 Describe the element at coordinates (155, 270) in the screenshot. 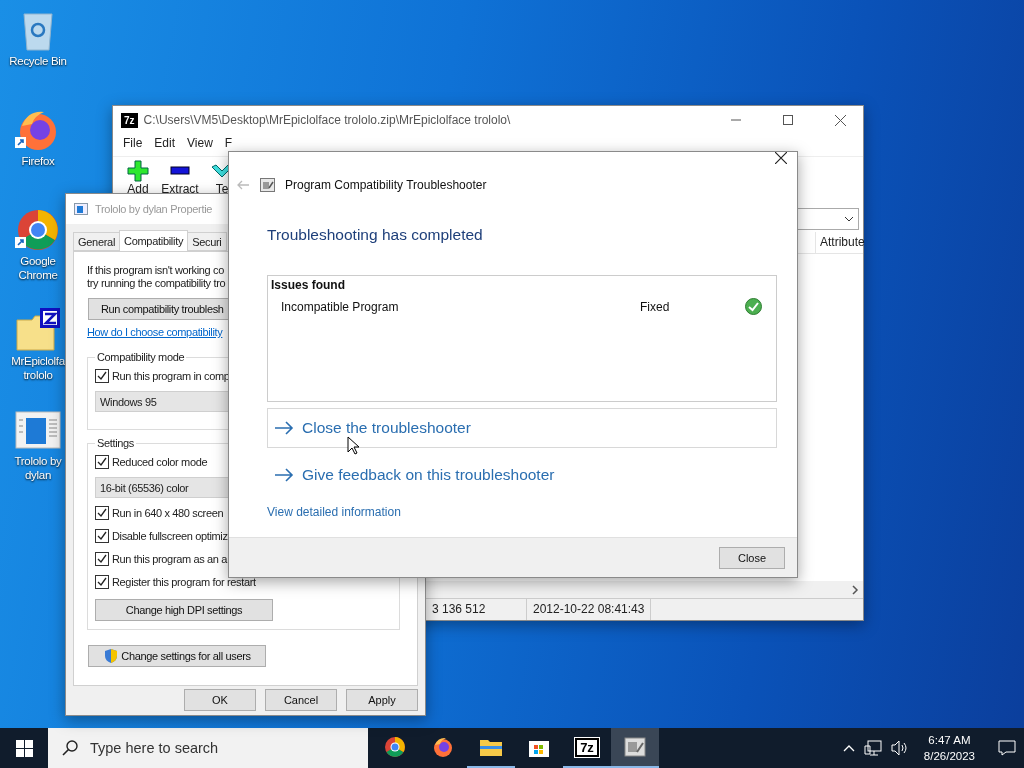

I see `intro-text: If this program isn't working co` at that location.